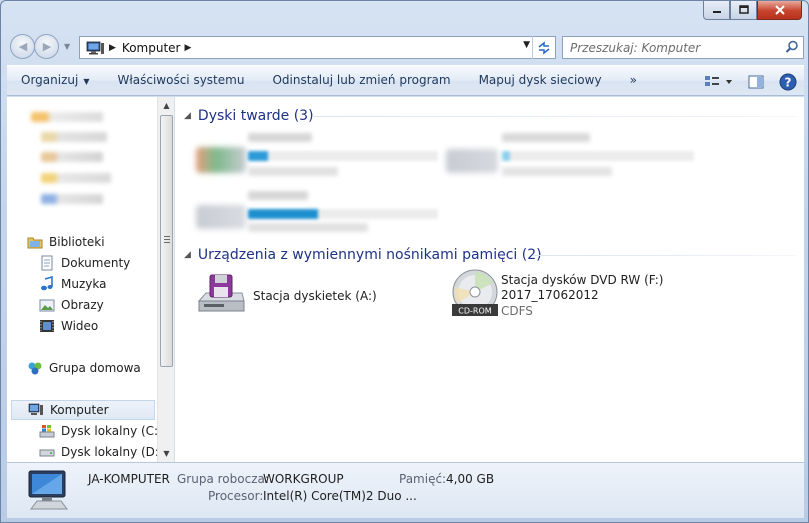 This screenshot has height=523, width=809. Describe the element at coordinates (540, 80) in the screenshot. I see `map-network-drive-button: Mapuj dysk sieciowy` at that location.